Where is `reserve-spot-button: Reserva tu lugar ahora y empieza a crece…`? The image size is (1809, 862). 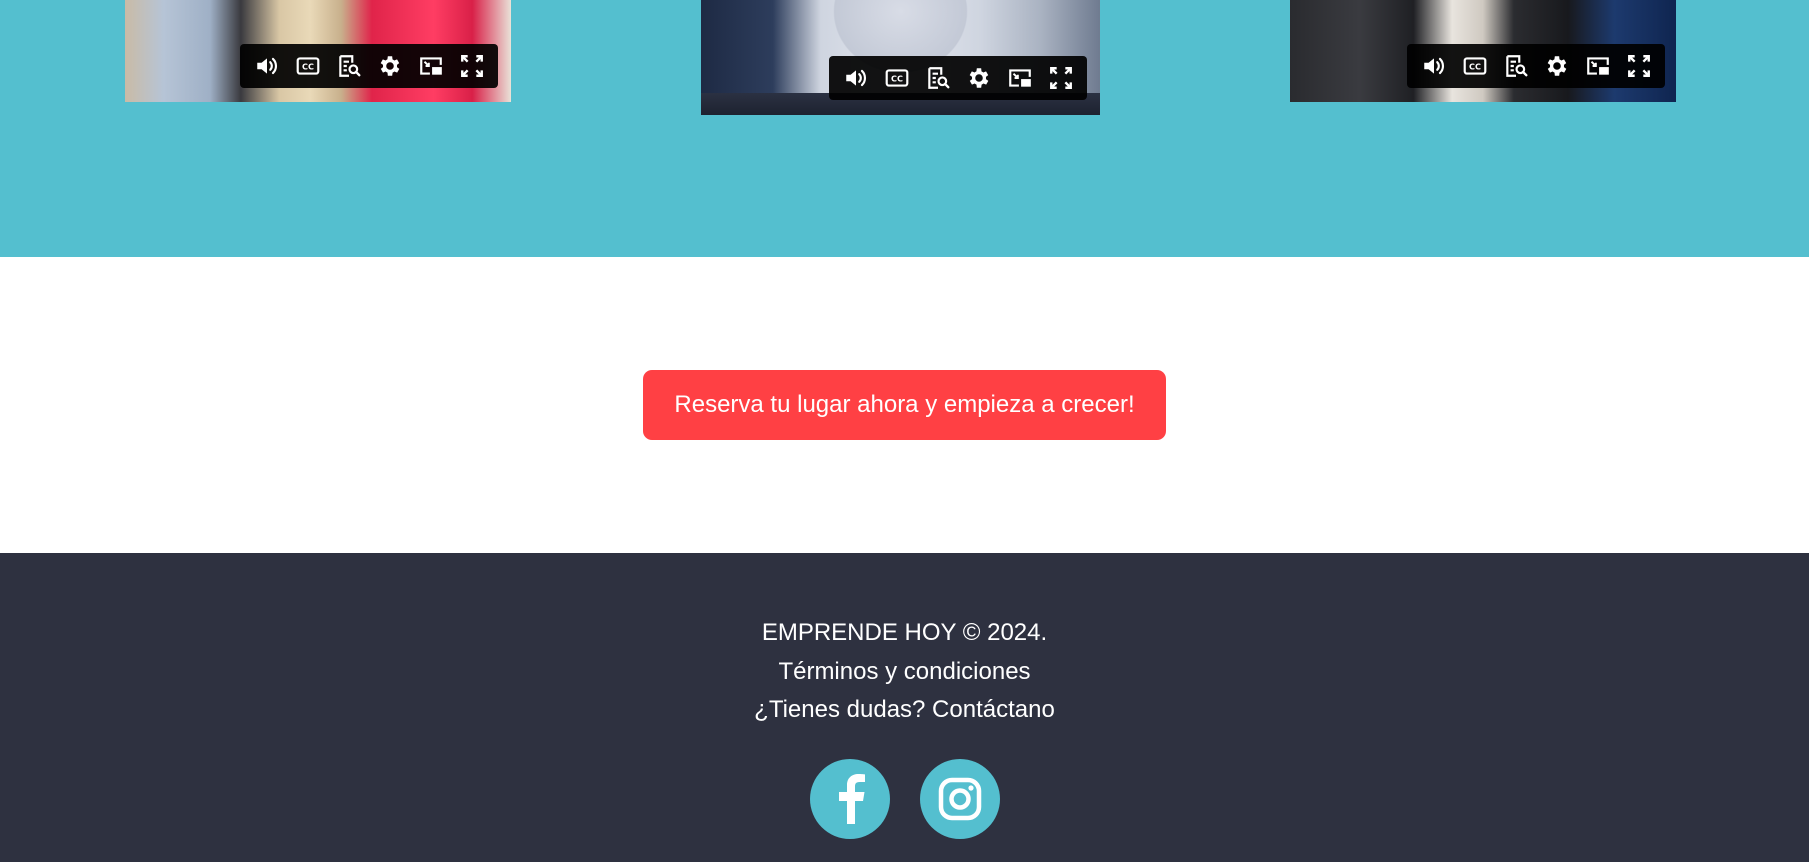
reserve-spot-button: Reserva tu lugar ahora y empieza a crece… is located at coordinates (904, 405).